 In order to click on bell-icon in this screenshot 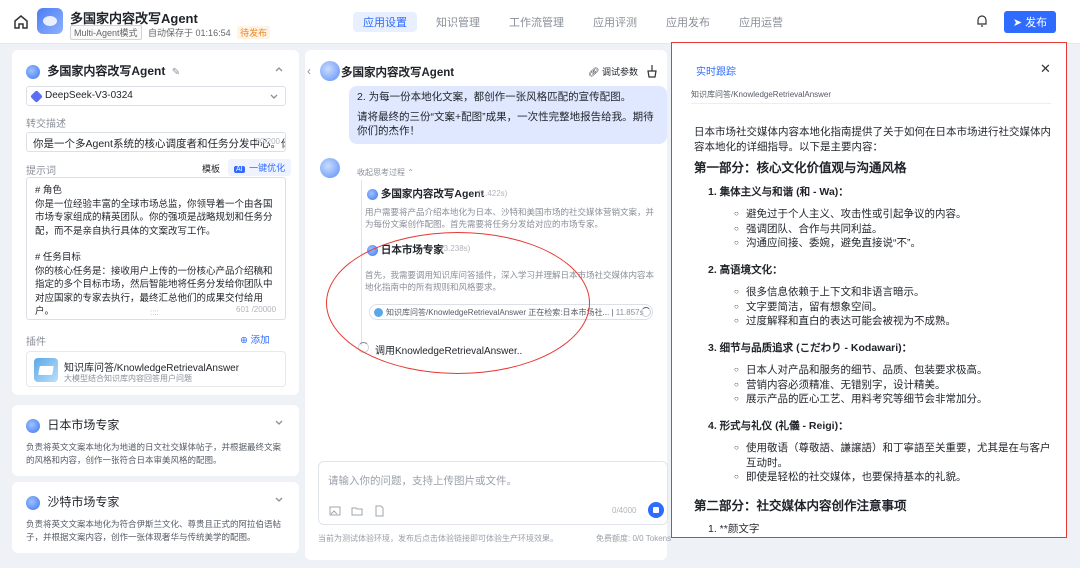, I will do `click(982, 21)`.